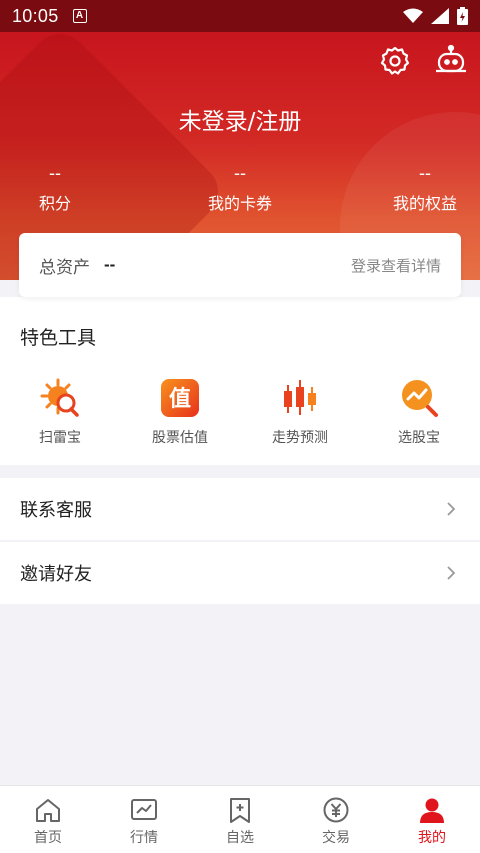 Image resolution: width=480 pixels, height=853 pixels. Describe the element at coordinates (336, 810) in the screenshot. I see `trade-icon` at that location.